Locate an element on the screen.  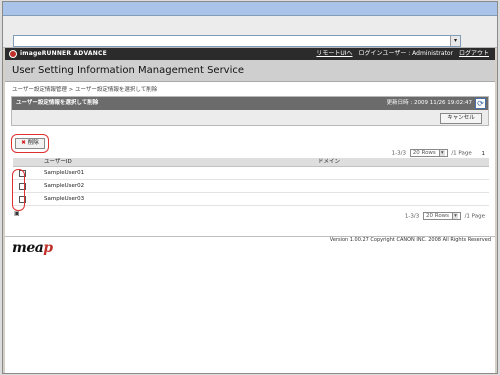
table-row: SampleUser02 is located at coordinates (251, 186).